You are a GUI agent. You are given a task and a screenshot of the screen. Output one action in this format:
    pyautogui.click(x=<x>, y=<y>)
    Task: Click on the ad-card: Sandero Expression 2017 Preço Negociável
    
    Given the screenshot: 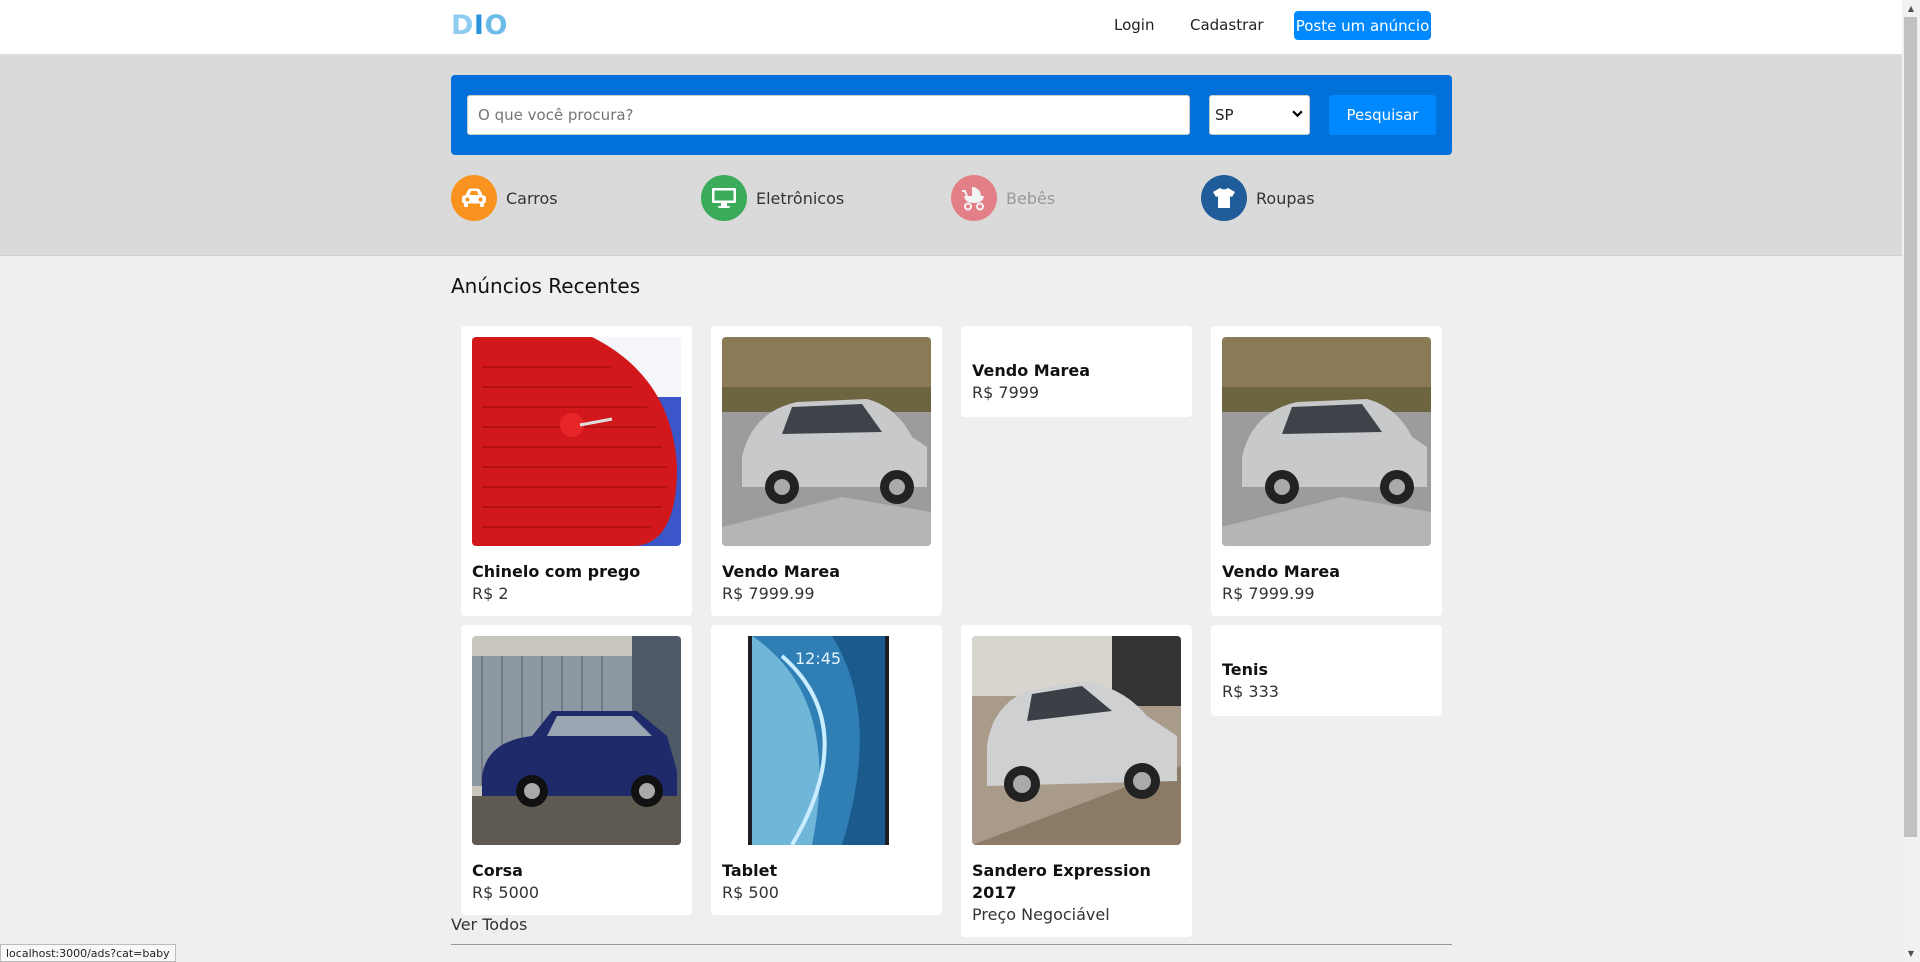 What is the action you would take?
    pyautogui.click(x=1076, y=781)
    